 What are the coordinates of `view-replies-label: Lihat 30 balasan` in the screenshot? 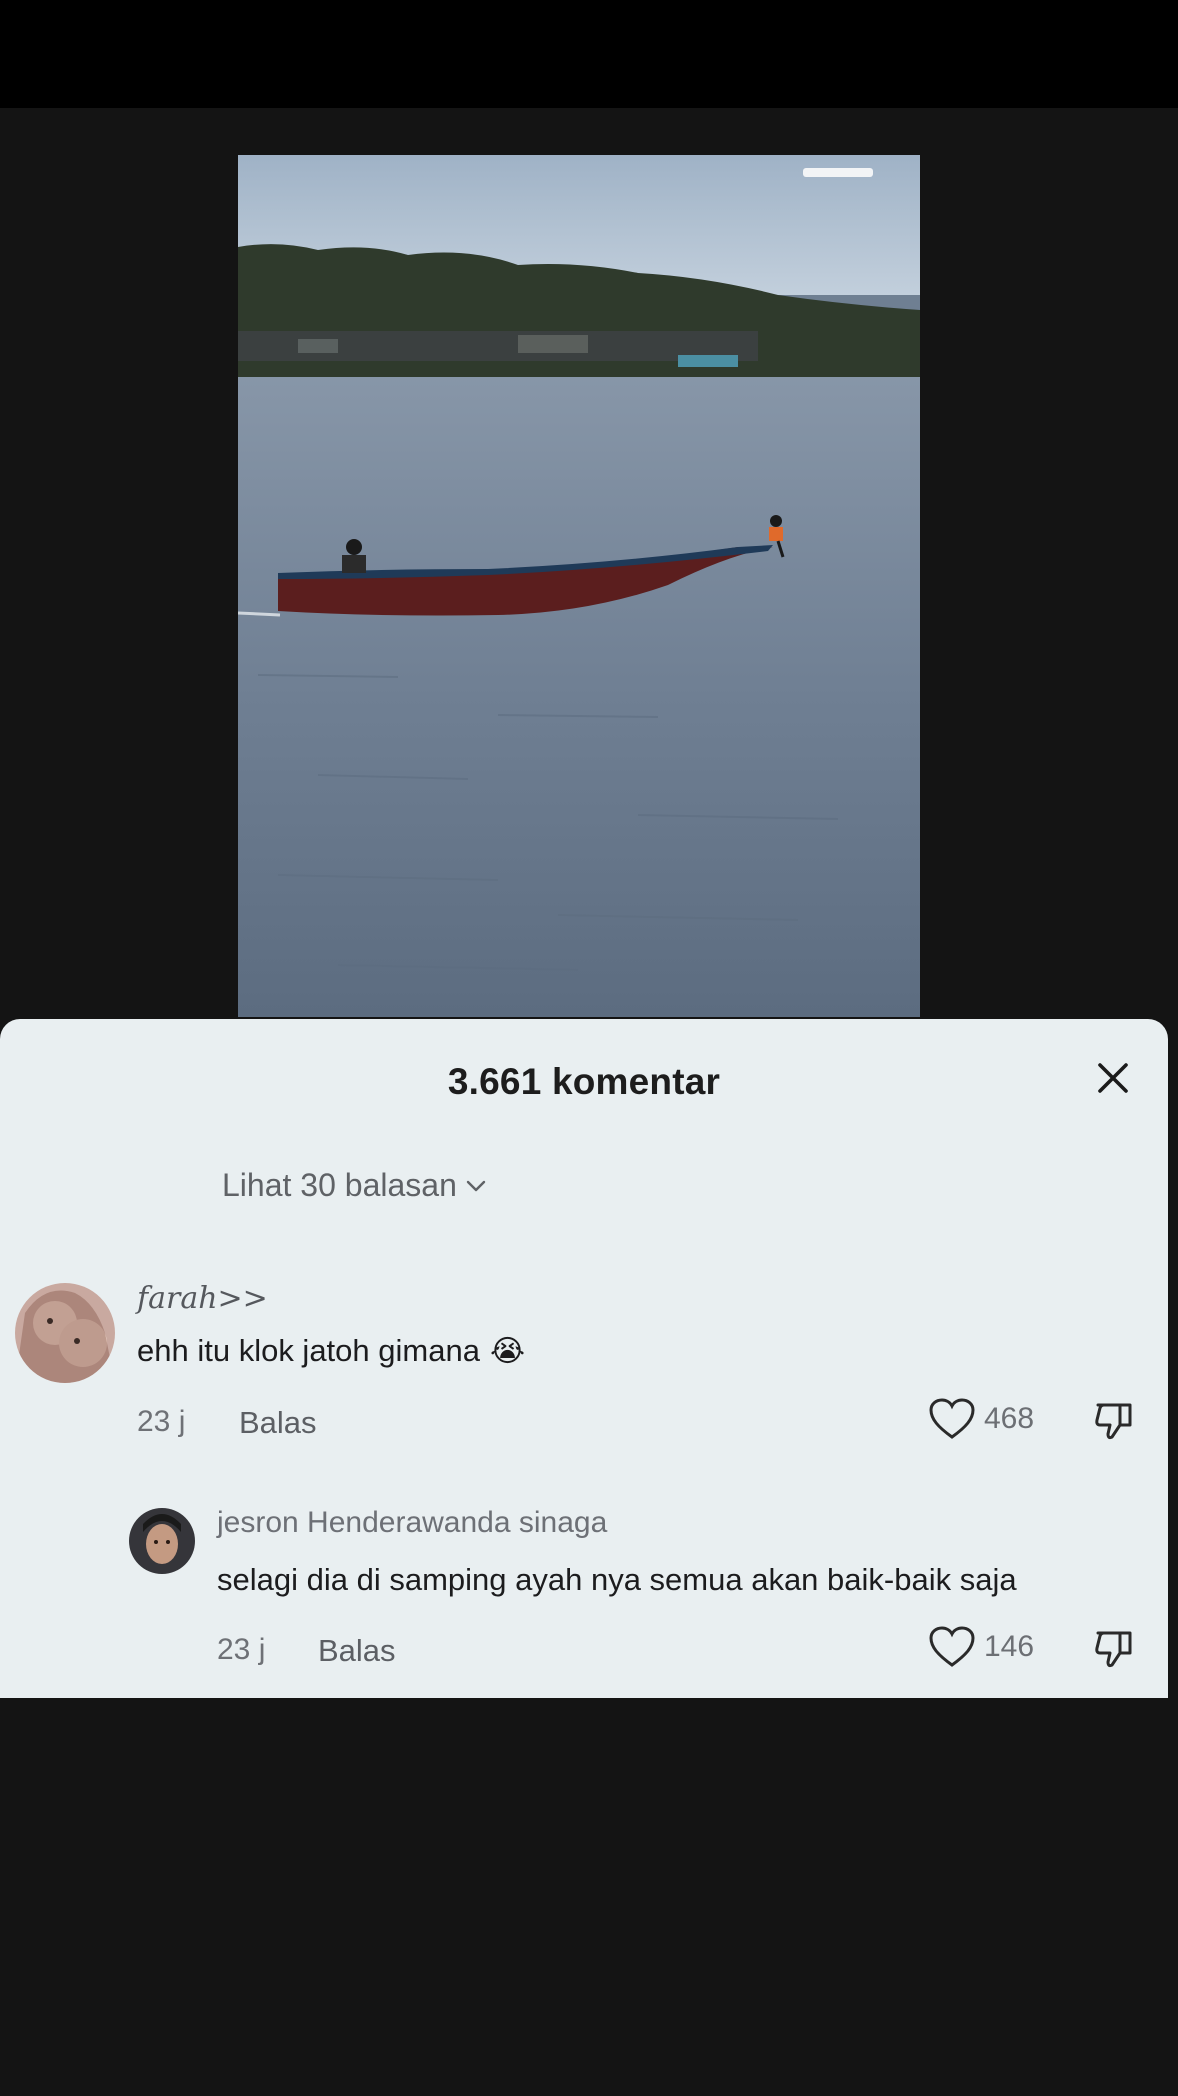 It's located at (339, 1185).